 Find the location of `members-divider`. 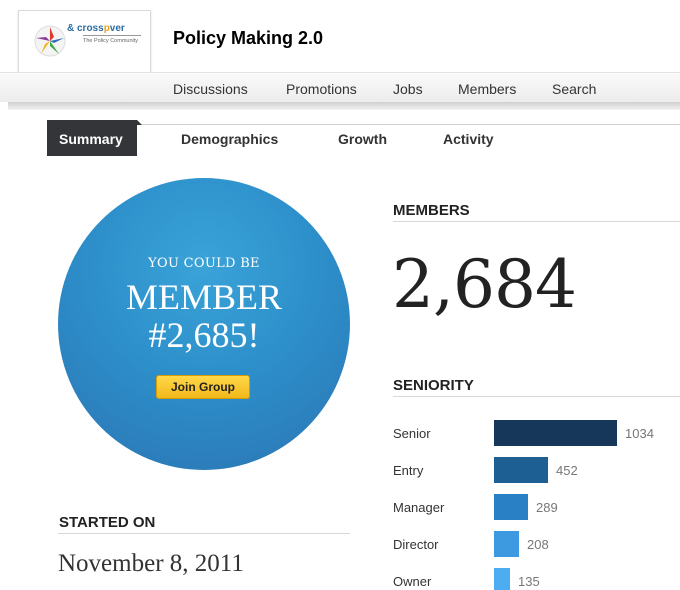

members-divider is located at coordinates (536, 221).